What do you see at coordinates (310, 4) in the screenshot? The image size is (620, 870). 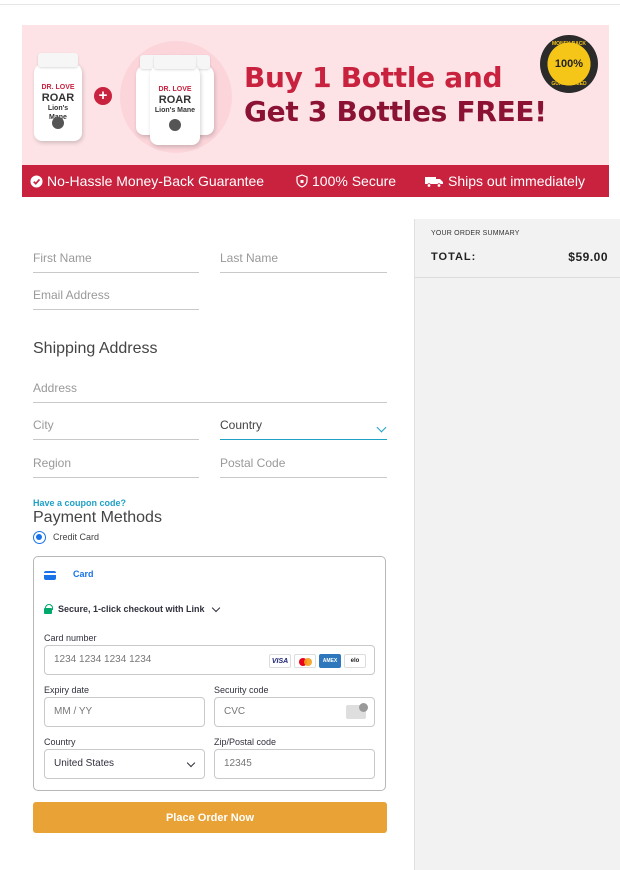 I see `top-divider` at bounding box center [310, 4].